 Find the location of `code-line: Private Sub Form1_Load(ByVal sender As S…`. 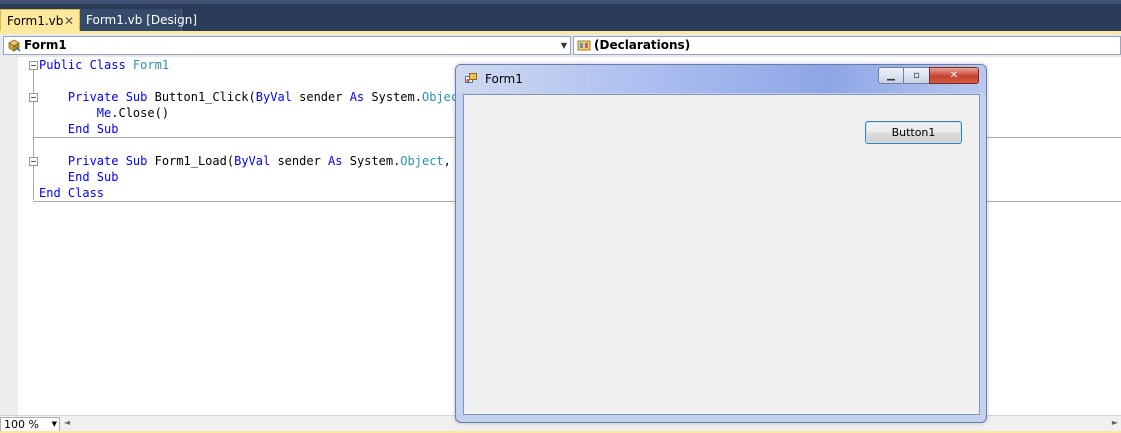

code-line: Private Sub Form1_Load(ByVal sender As S… is located at coordinates (256, 161).